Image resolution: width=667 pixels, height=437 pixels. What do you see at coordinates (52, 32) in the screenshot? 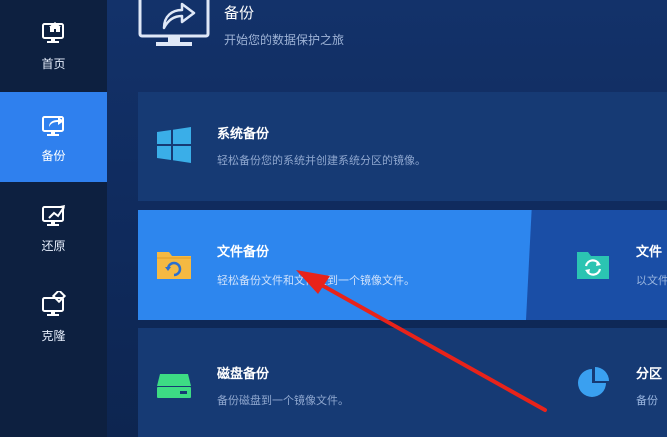
I see `home-monitor-icon` at bounding box center [52, 32].